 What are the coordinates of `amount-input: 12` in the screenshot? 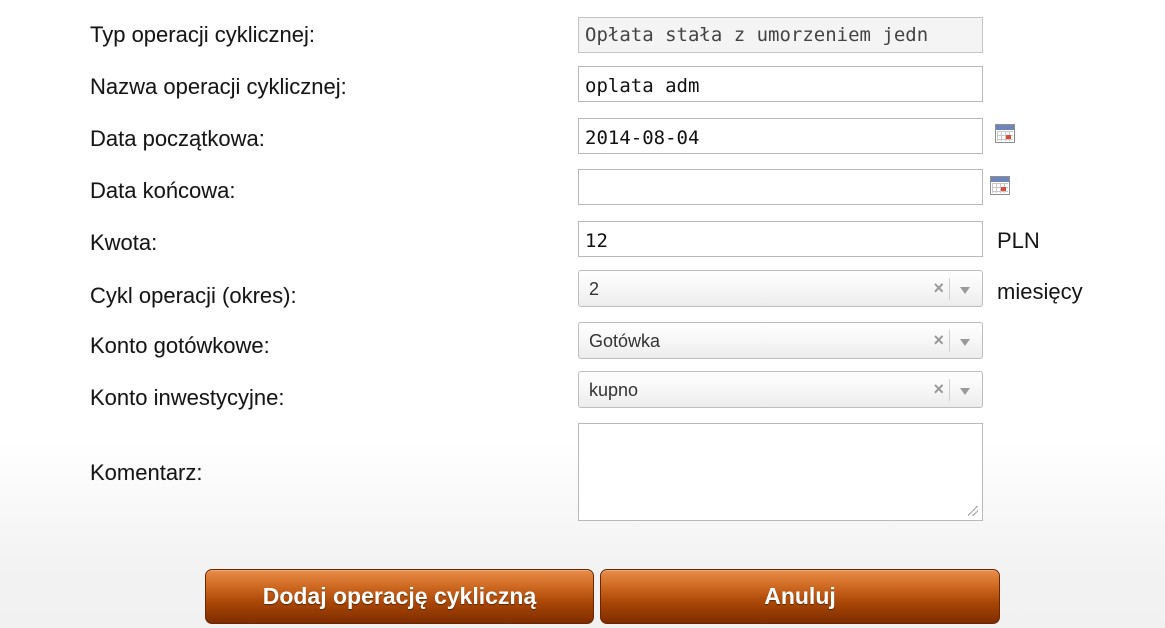 It's located at (780, 239).